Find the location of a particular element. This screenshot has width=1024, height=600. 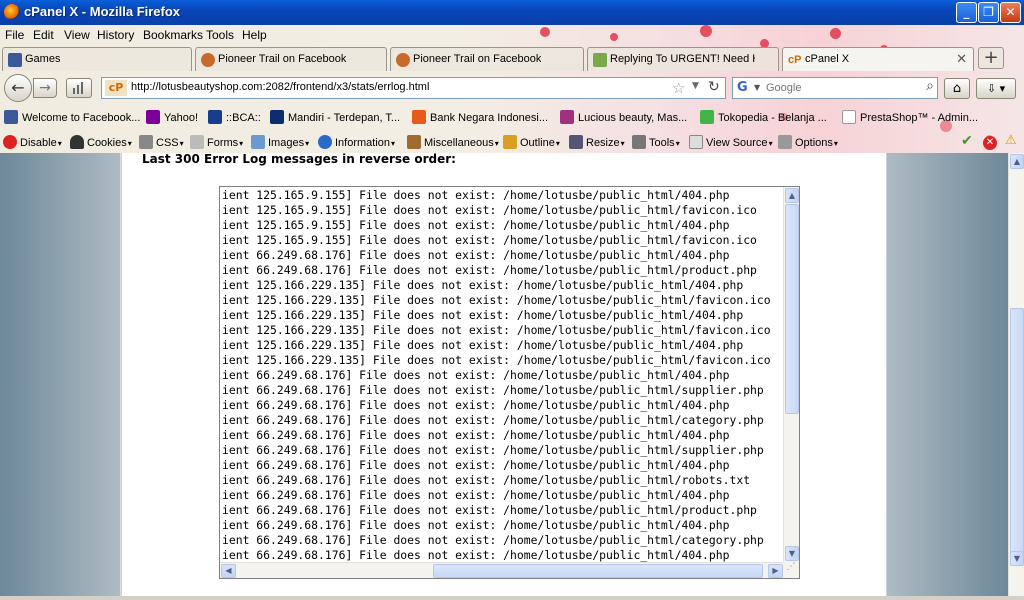

back-button: ← is located at coordinates (18, 88).